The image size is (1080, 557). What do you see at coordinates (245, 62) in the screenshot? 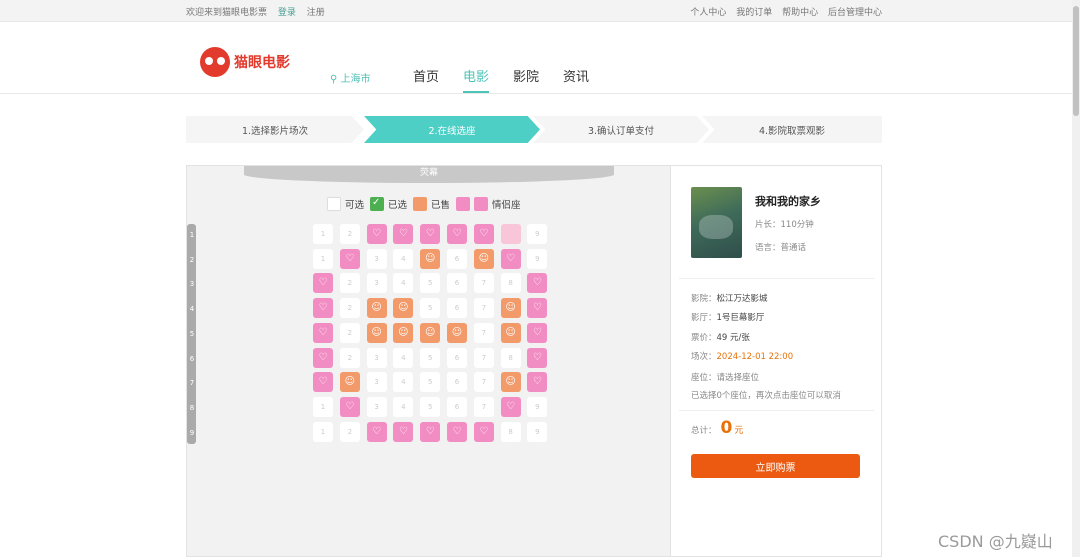
I see `site-logo: 猫眼电影` at bounding box center [245, 62].